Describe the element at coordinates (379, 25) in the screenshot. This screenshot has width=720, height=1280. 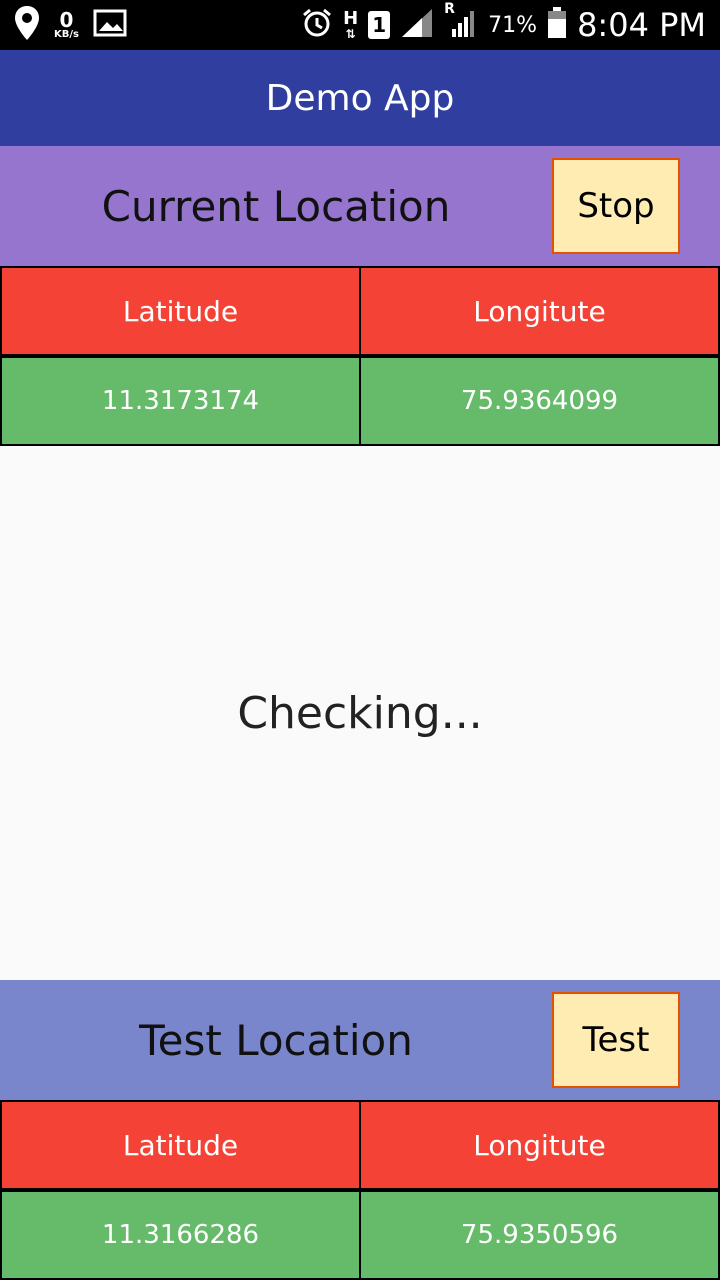
I see `sim-slot-indicator: 1` at that location.